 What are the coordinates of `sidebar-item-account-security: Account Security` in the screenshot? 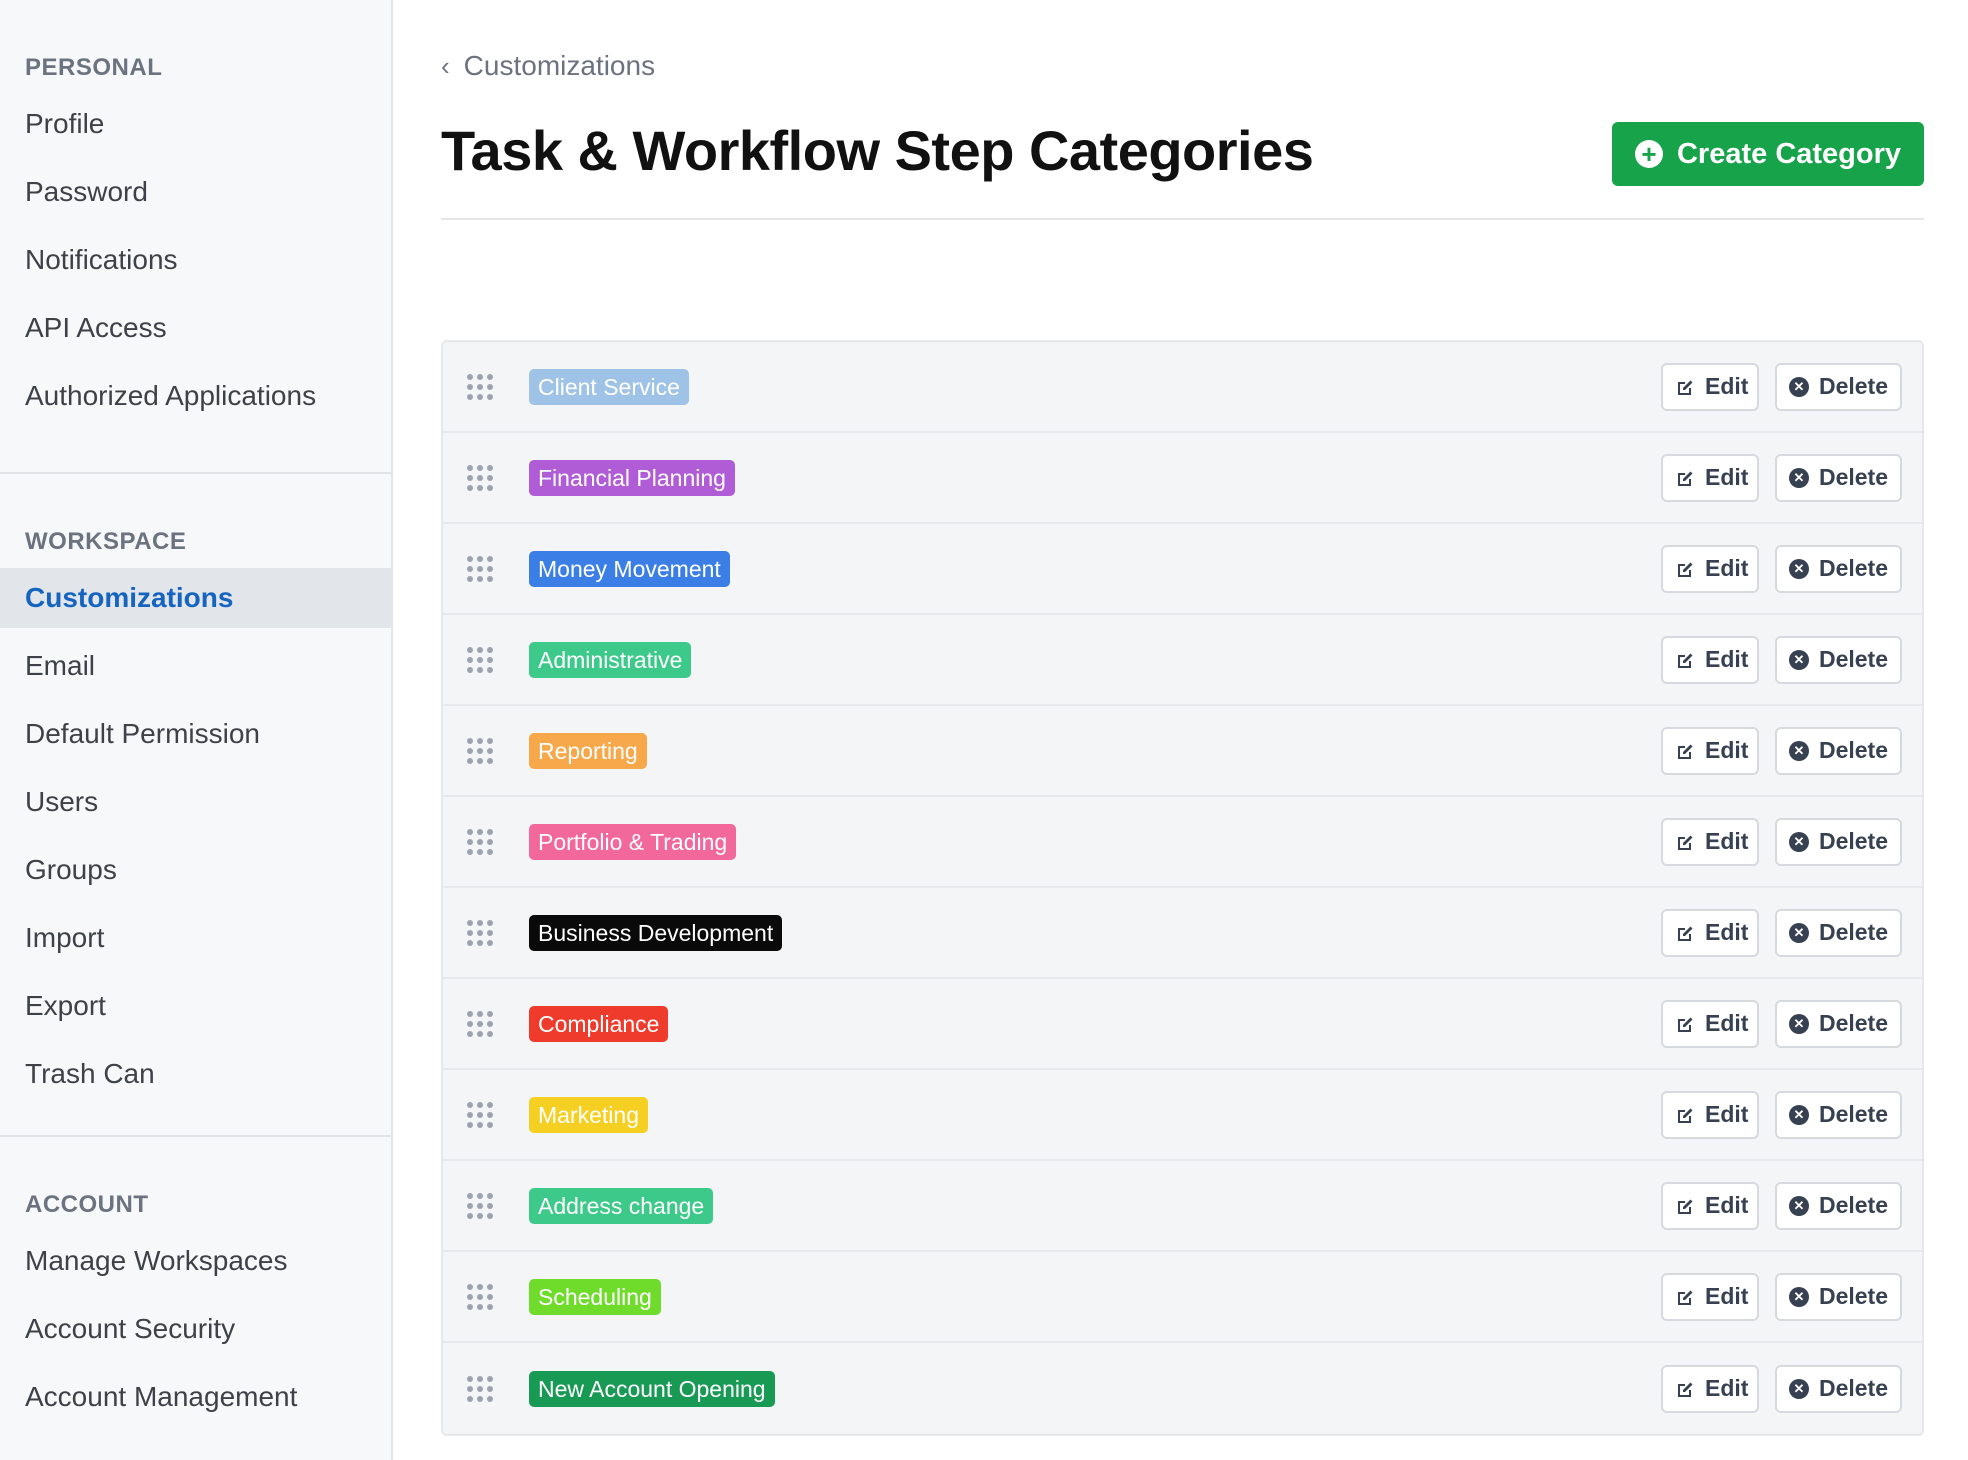 It's located at (195, 1329).